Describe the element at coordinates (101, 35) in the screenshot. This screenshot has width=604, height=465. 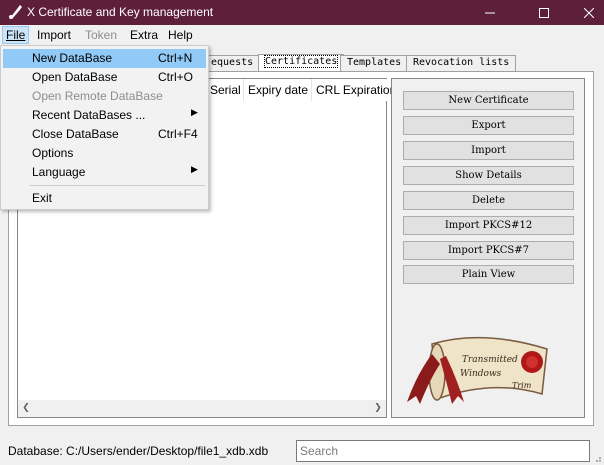
I see `menu-token: Token` at that location.